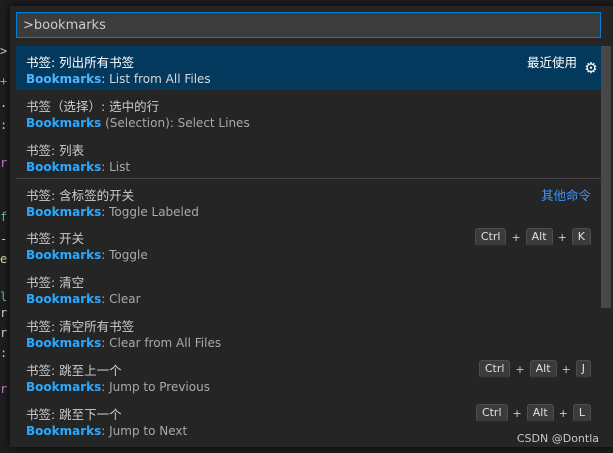 This screenshot has width=613, height=453. I want to click on command-detail: Bookmarks: Toggle Labeled, so click(112, 212).